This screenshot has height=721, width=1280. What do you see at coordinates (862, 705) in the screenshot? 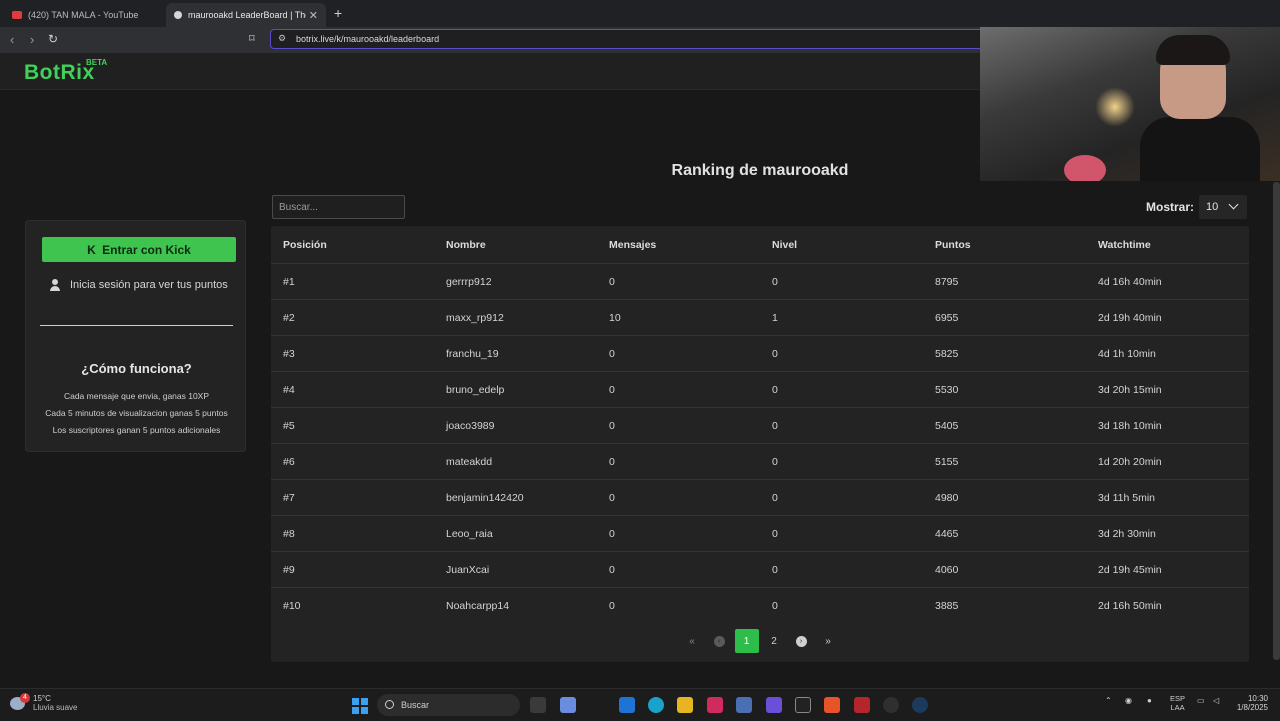
I see `voicemod-icon` at bounding box center [862, 705].